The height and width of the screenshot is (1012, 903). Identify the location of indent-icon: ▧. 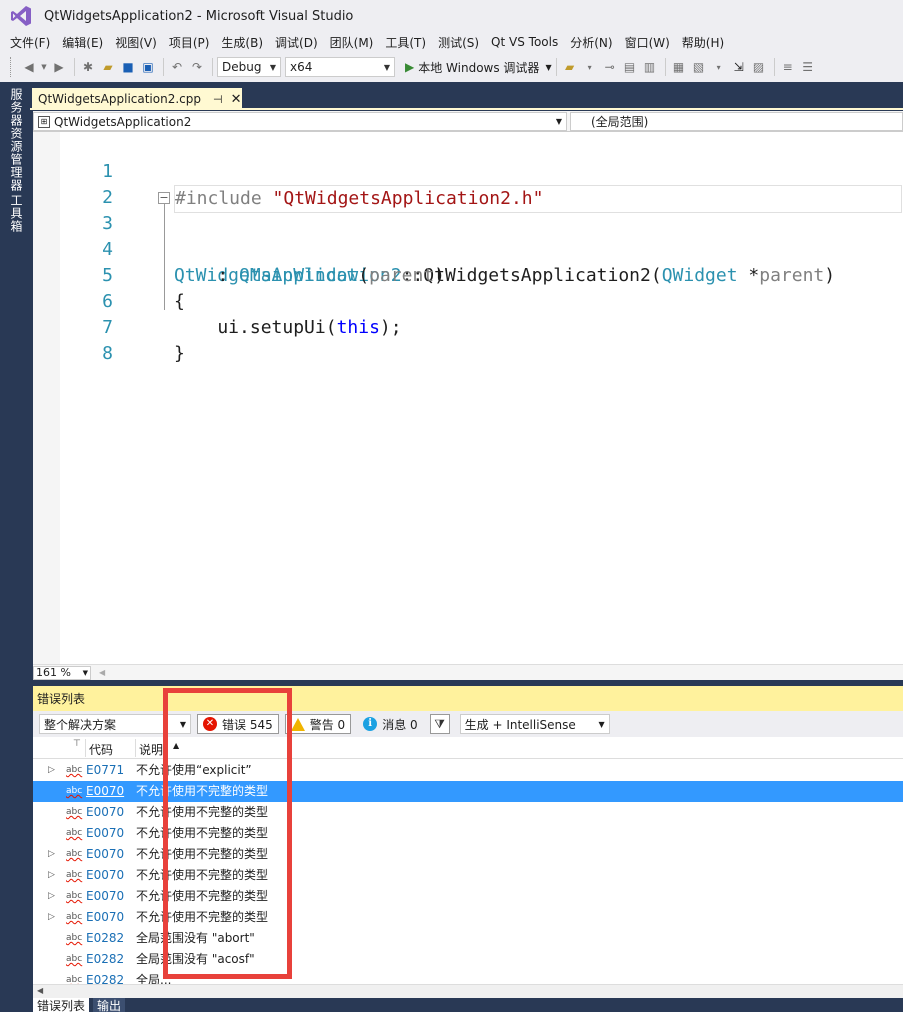
(699, 67).